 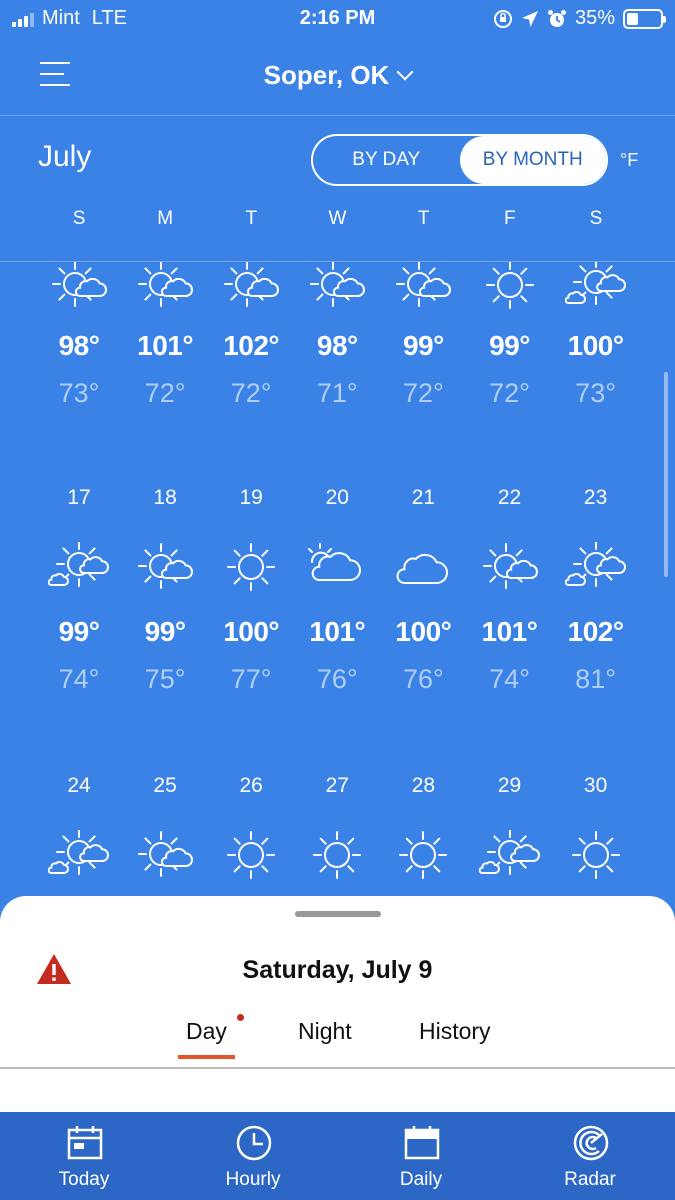 I want to click on cloud-icon, so click(x=422, y=568).